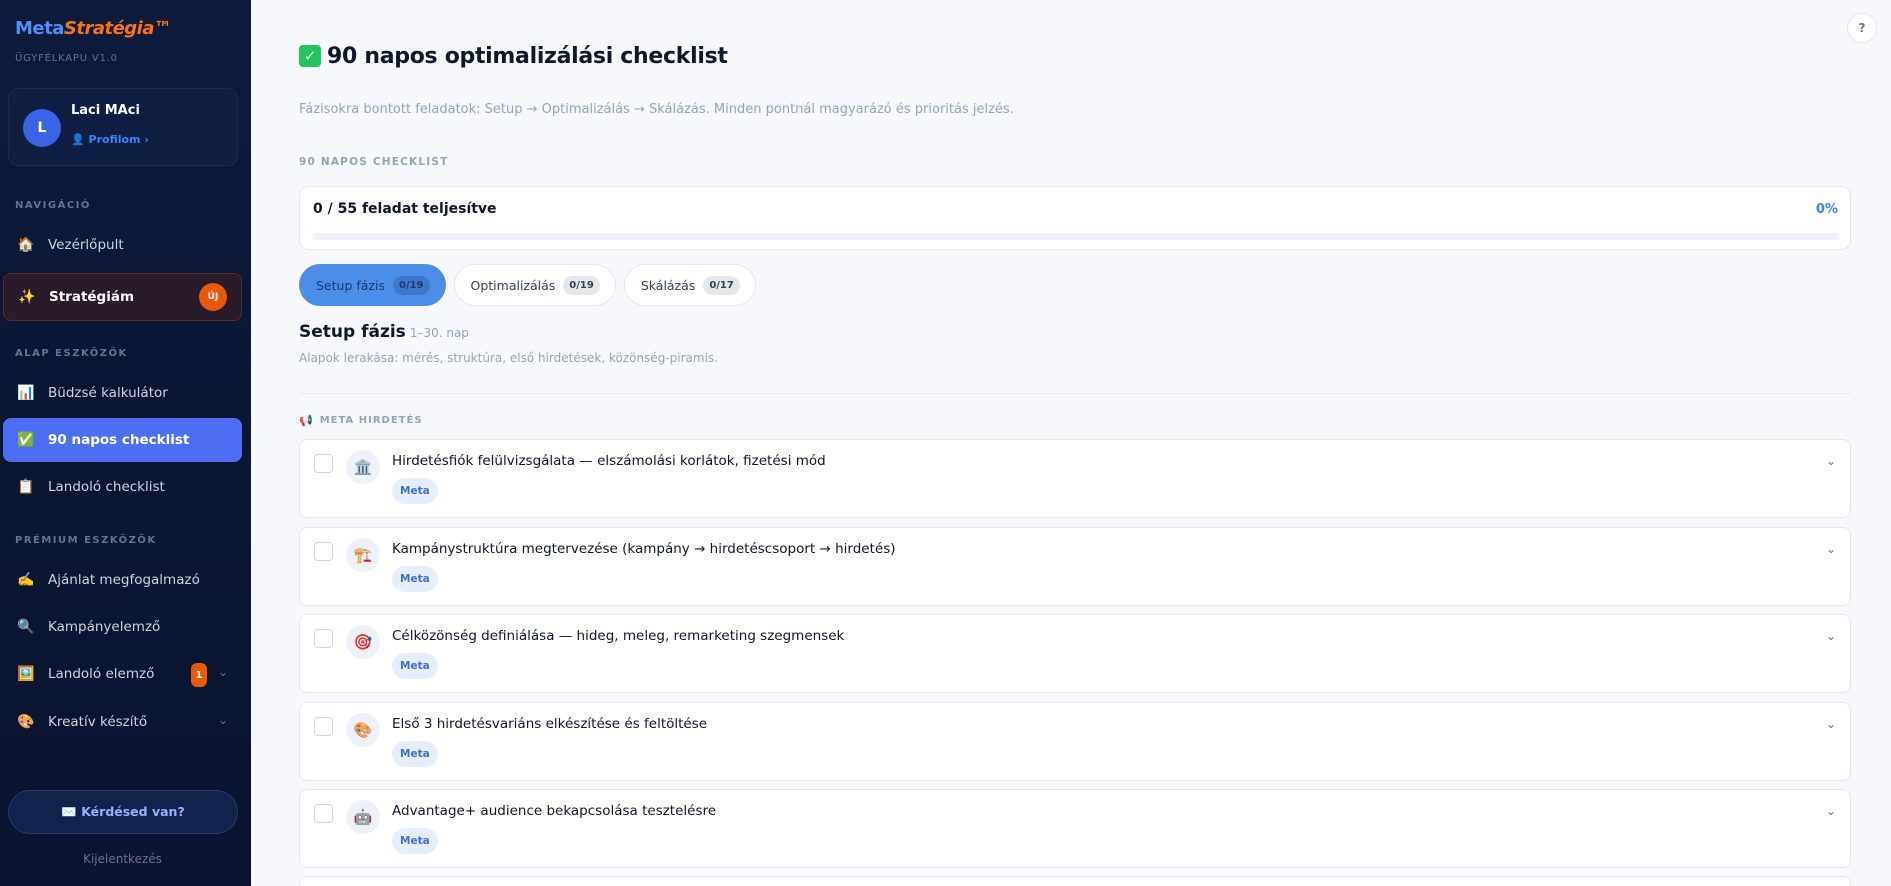 Image resolution: width=1891 pixels, height=886 pixels. I want to click on sidebar-item-strategy: ✨ Stratégiám ÚJ, so click(122, 297).